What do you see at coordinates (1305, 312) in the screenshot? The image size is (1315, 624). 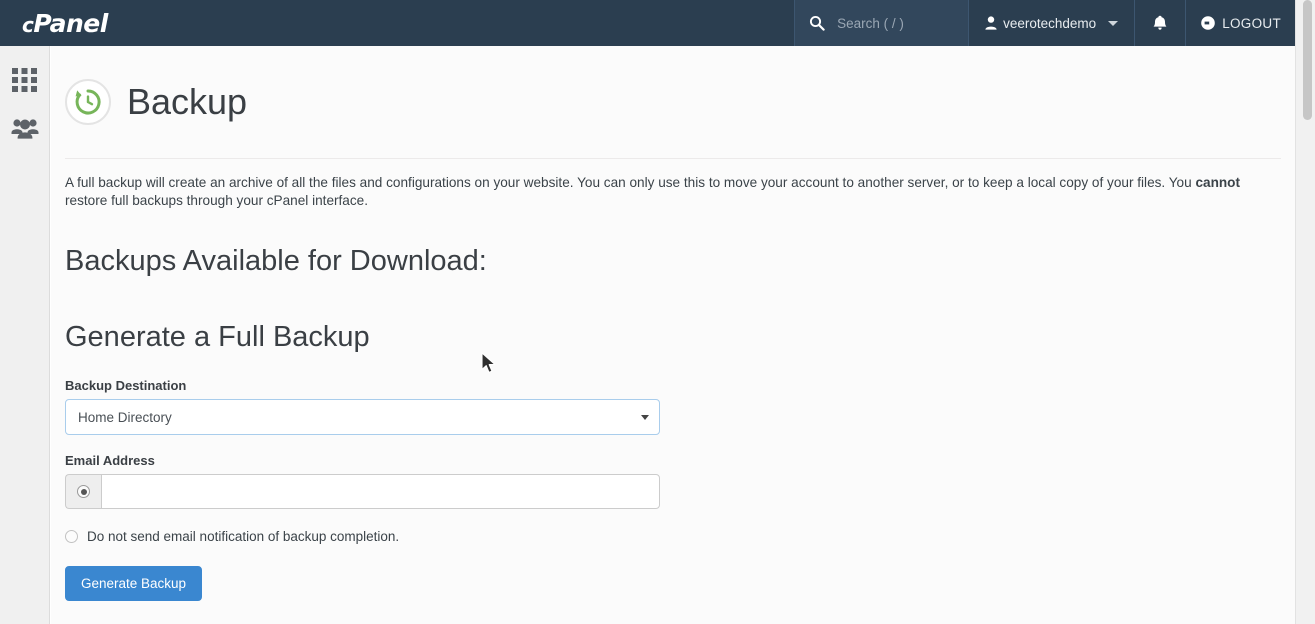 I see `page-scrollbar` at bounding box center [1305, 312].